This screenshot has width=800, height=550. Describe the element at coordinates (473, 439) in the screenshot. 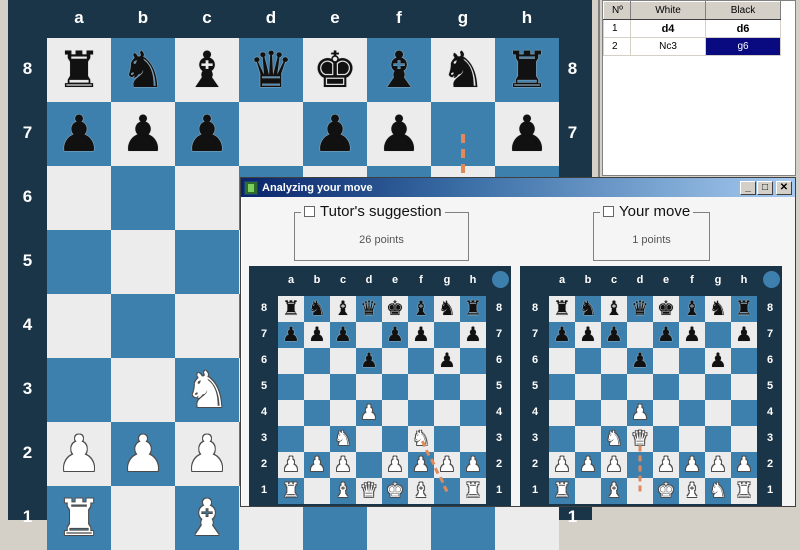

I see `square-h3` at that location.